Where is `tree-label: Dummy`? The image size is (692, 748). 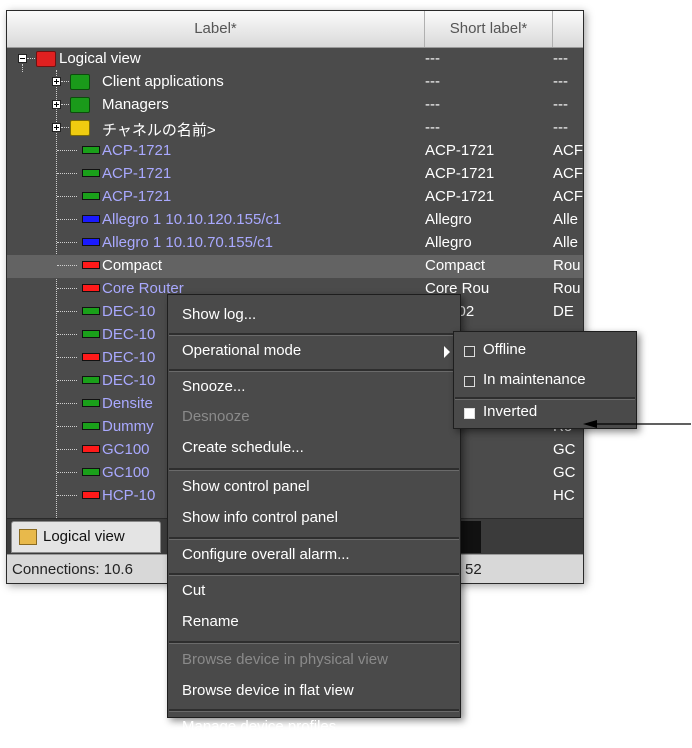 tree-label: Dummy is located at coordinates (128, 426).